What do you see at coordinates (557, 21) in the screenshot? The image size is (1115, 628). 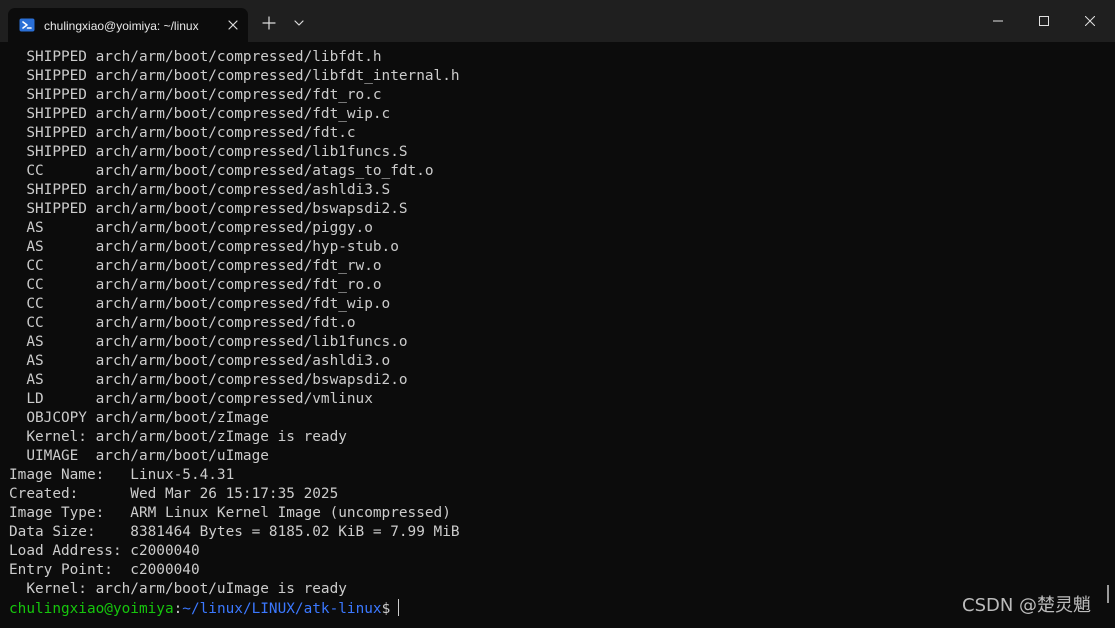 I see `title-bar: chulingxiao@yoimiya: ~/linux` at bounding box center [557, 21].